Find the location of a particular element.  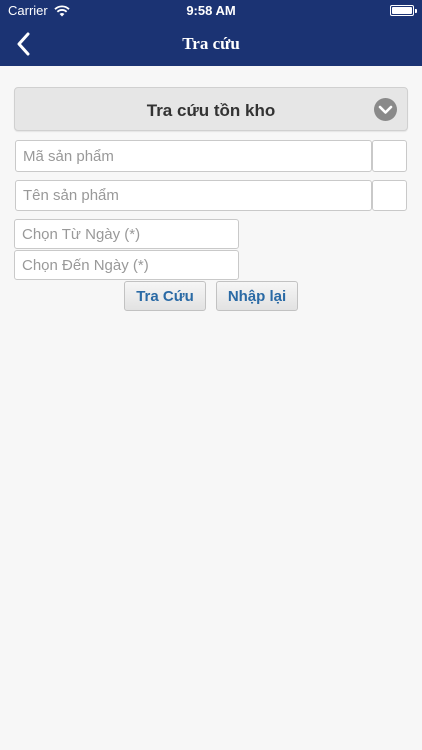

section-header-inventory: Tra cứu tồn kho is located at coordinates (211, 109).